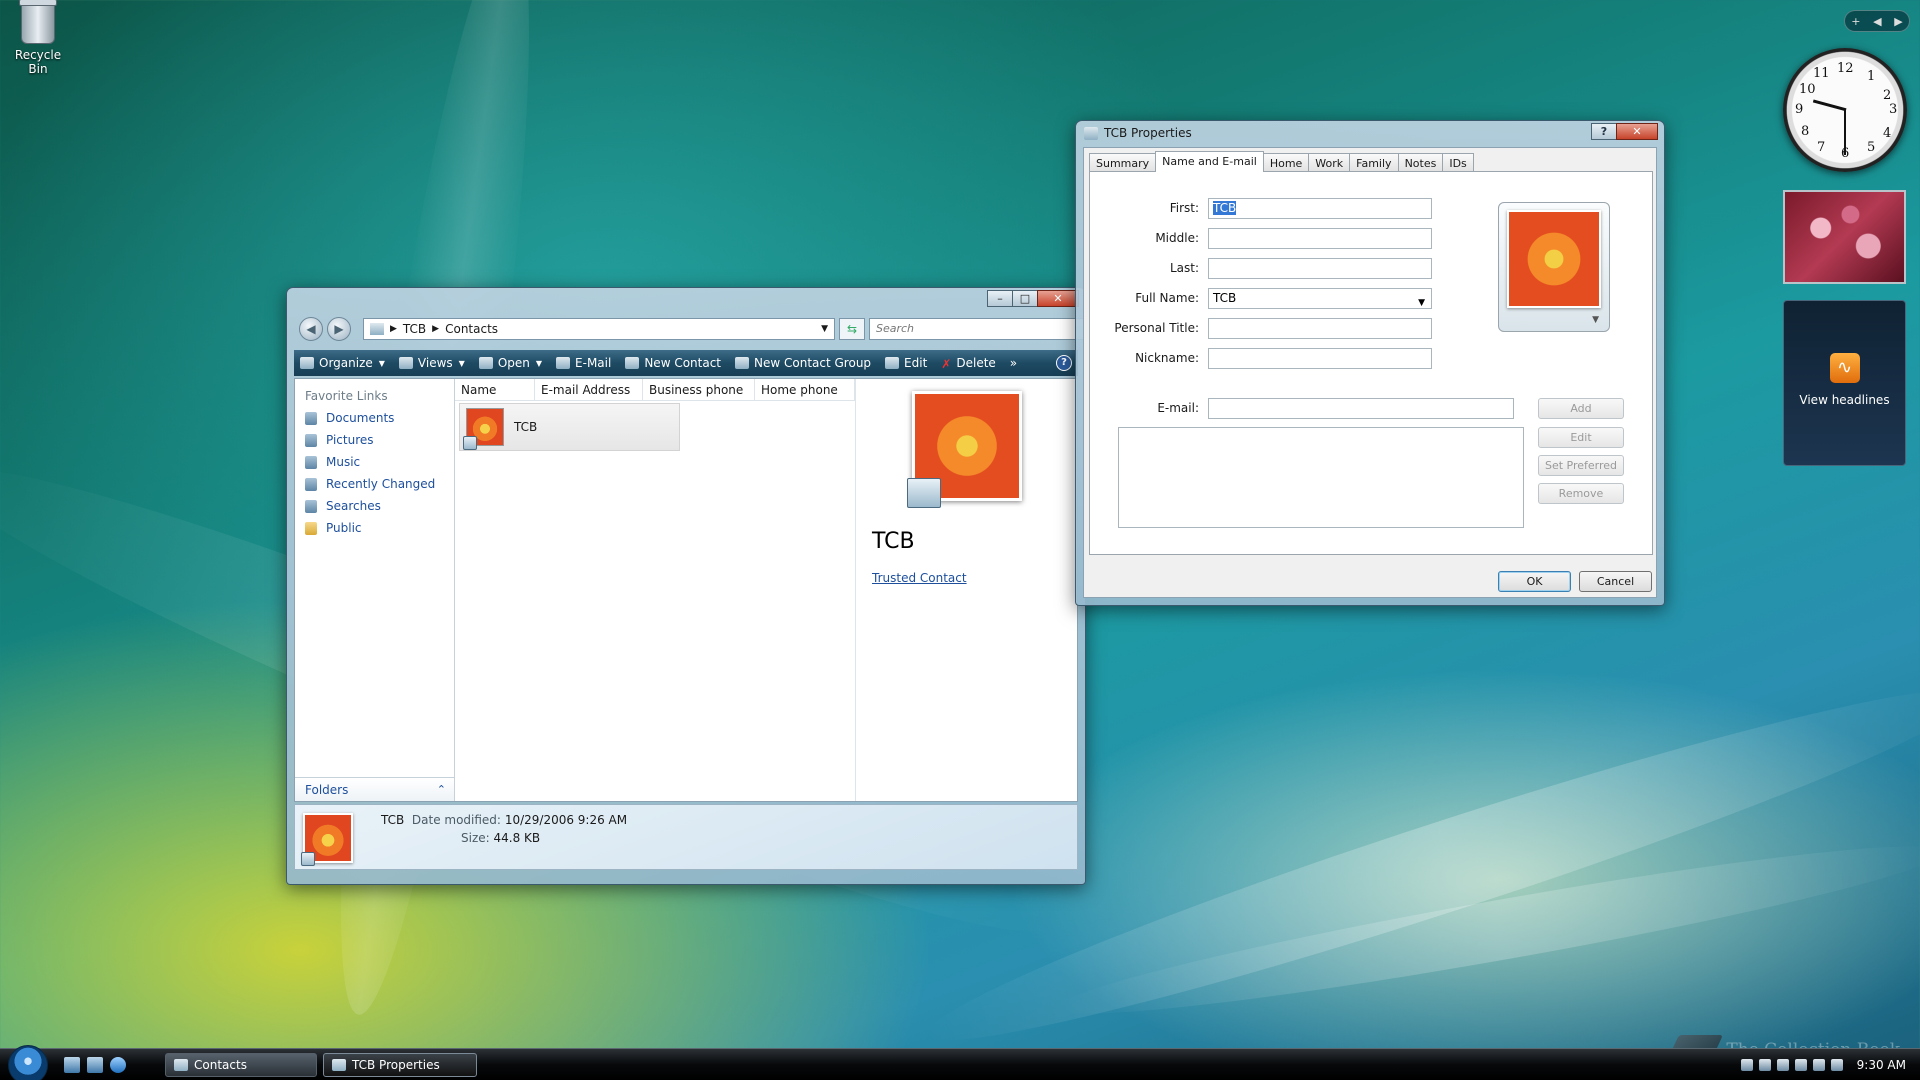 Image resolution: width=1920 pixels, height=1080 pixels. I want to click on column-header-home-phone: Home phone, so click(805, 389).